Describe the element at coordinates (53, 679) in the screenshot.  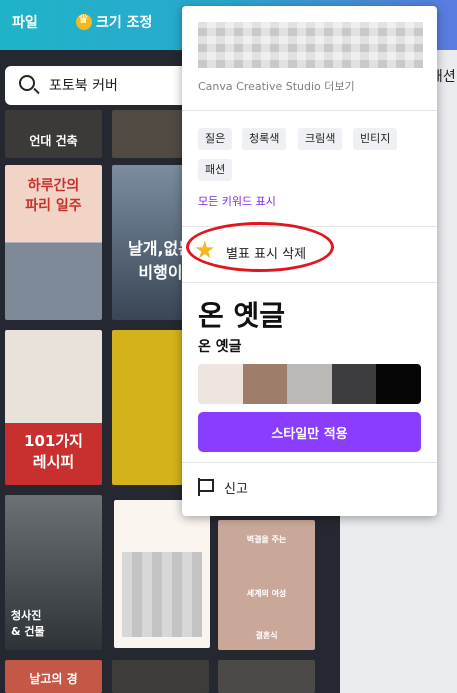
I see `template-title: 날고의 경` at that location.